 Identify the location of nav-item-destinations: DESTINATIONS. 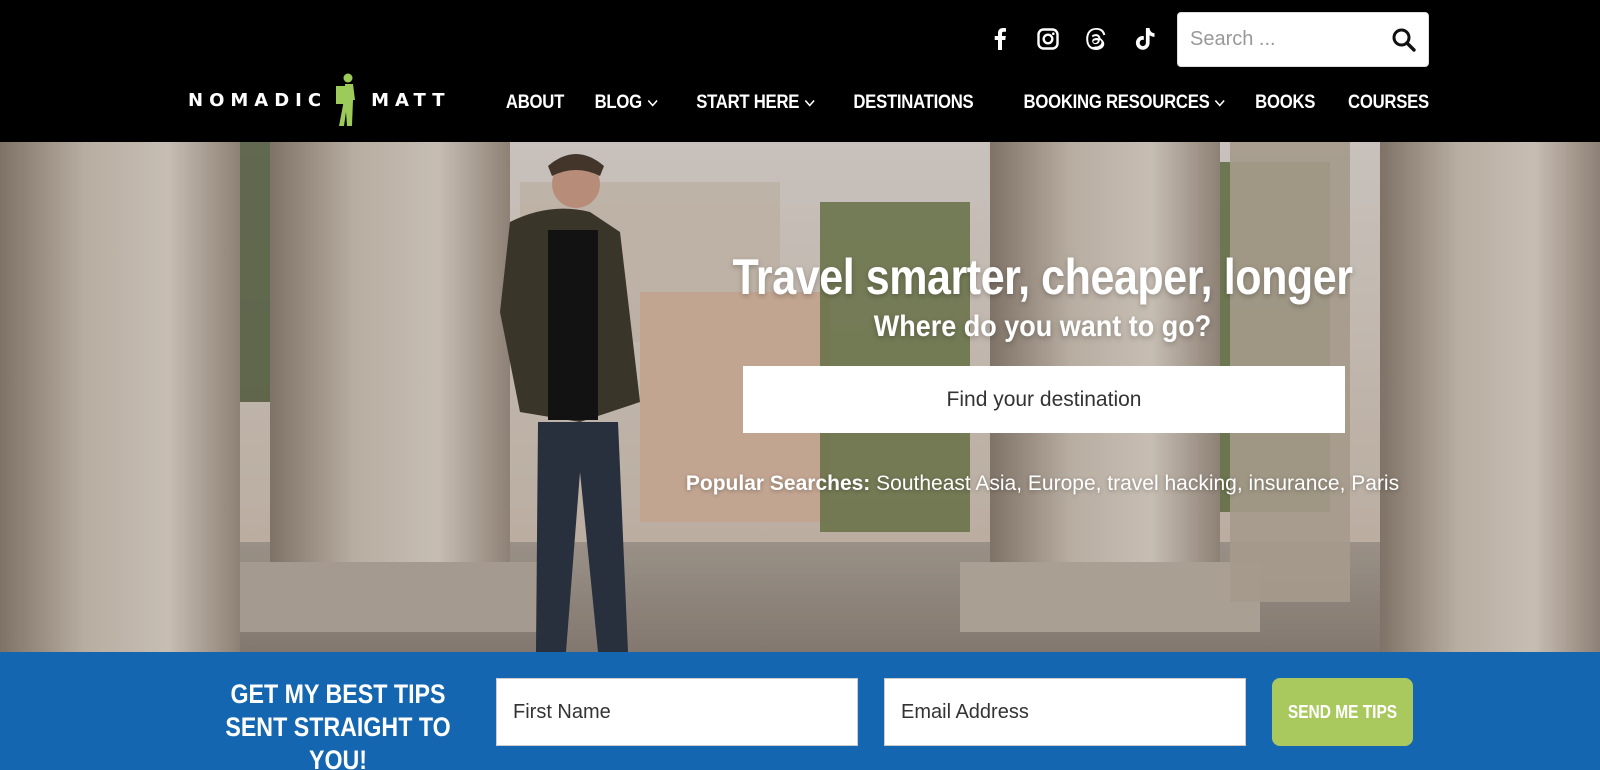
(914, 103).